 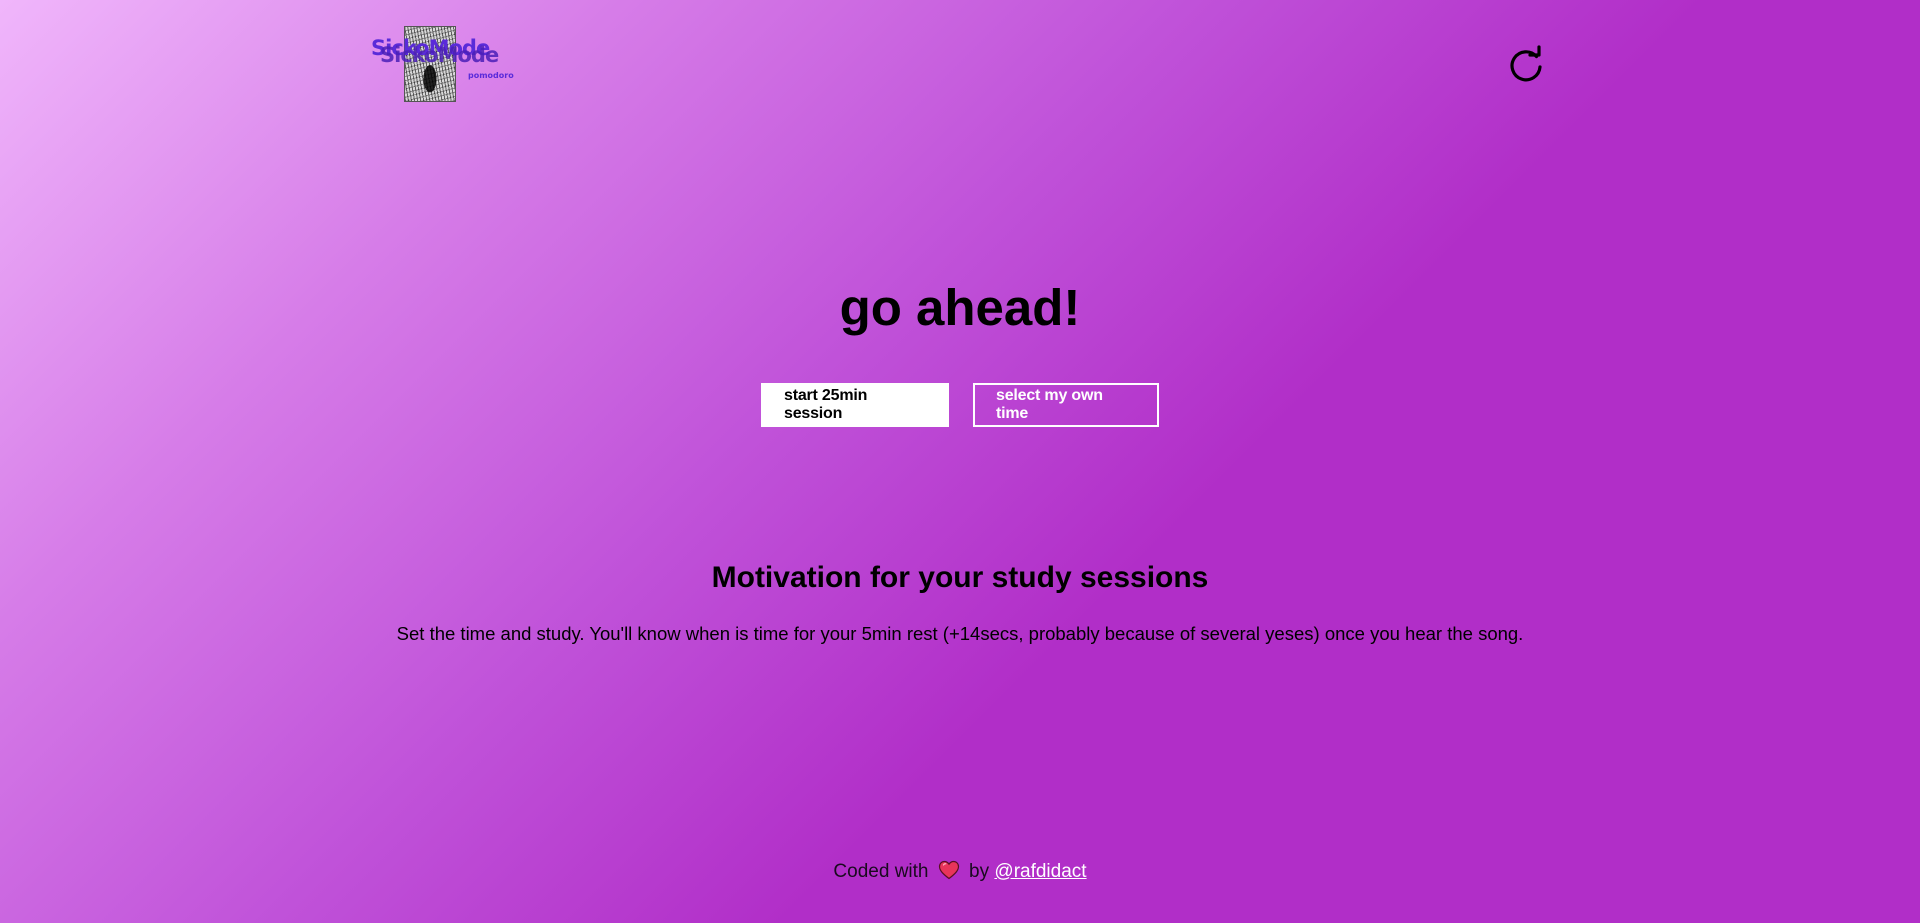 I want to click on footer: Coded with by @rafdidact, so click(x=960, y=872).